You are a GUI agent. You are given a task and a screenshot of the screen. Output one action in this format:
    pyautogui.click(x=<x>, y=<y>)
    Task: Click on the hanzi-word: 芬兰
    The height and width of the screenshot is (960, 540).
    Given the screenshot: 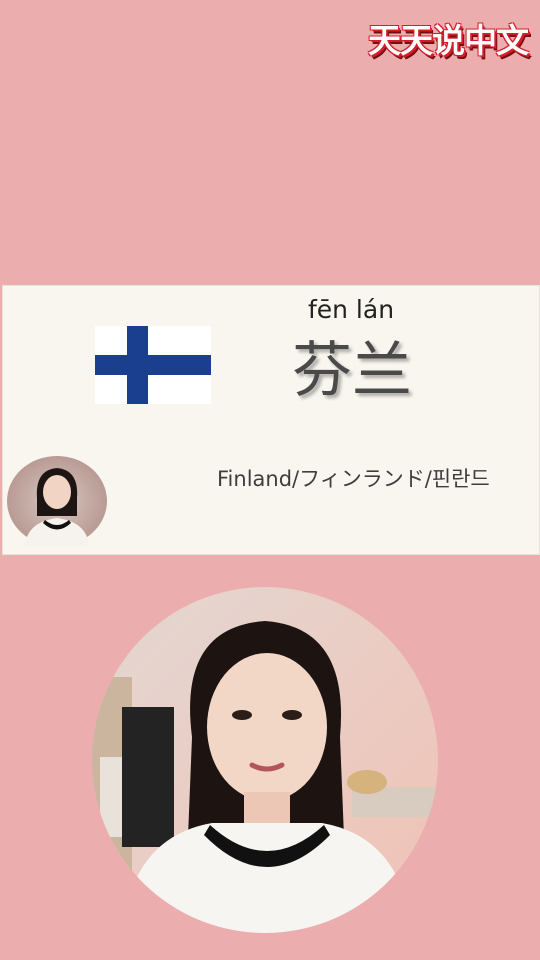 What is the action you would take?
    pyautogui.click(x=352, y=371)
    